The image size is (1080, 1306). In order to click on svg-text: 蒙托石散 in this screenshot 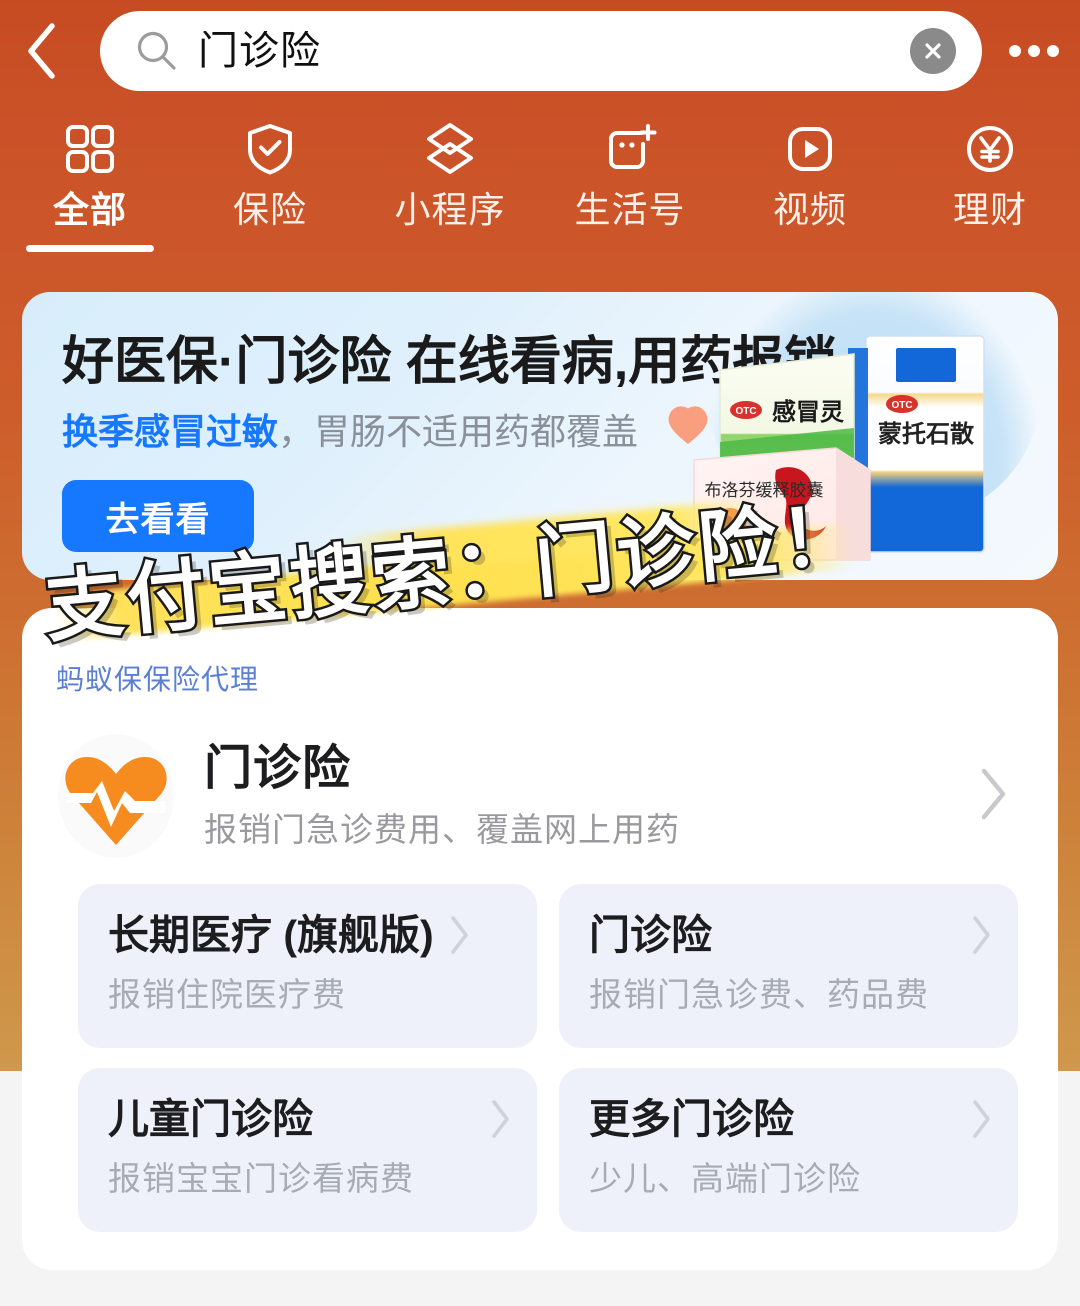, I will do `click(926, 434)`.